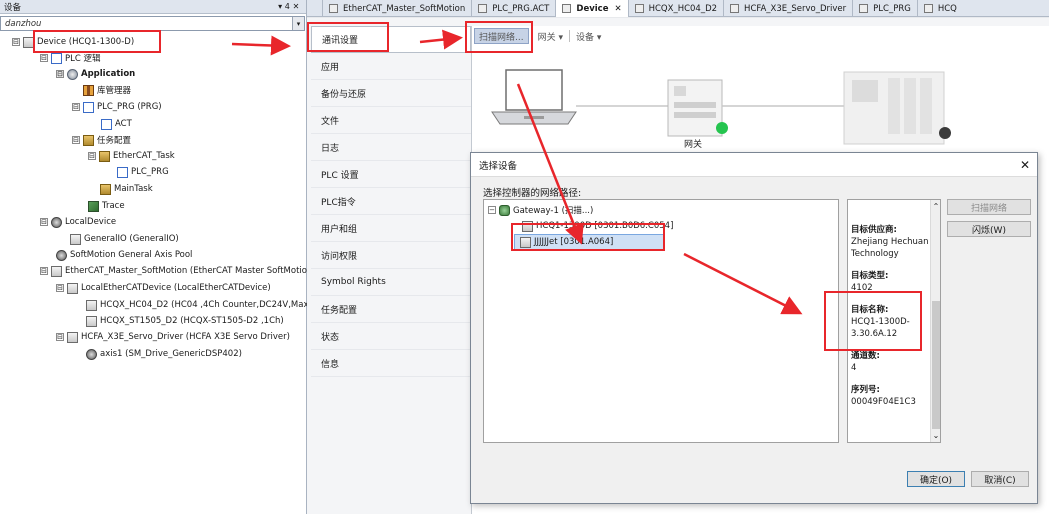  Describe the element at coordinates (391, 39) in the screenshot. I see `tab-comm-settings: 通讯设置` at that location.